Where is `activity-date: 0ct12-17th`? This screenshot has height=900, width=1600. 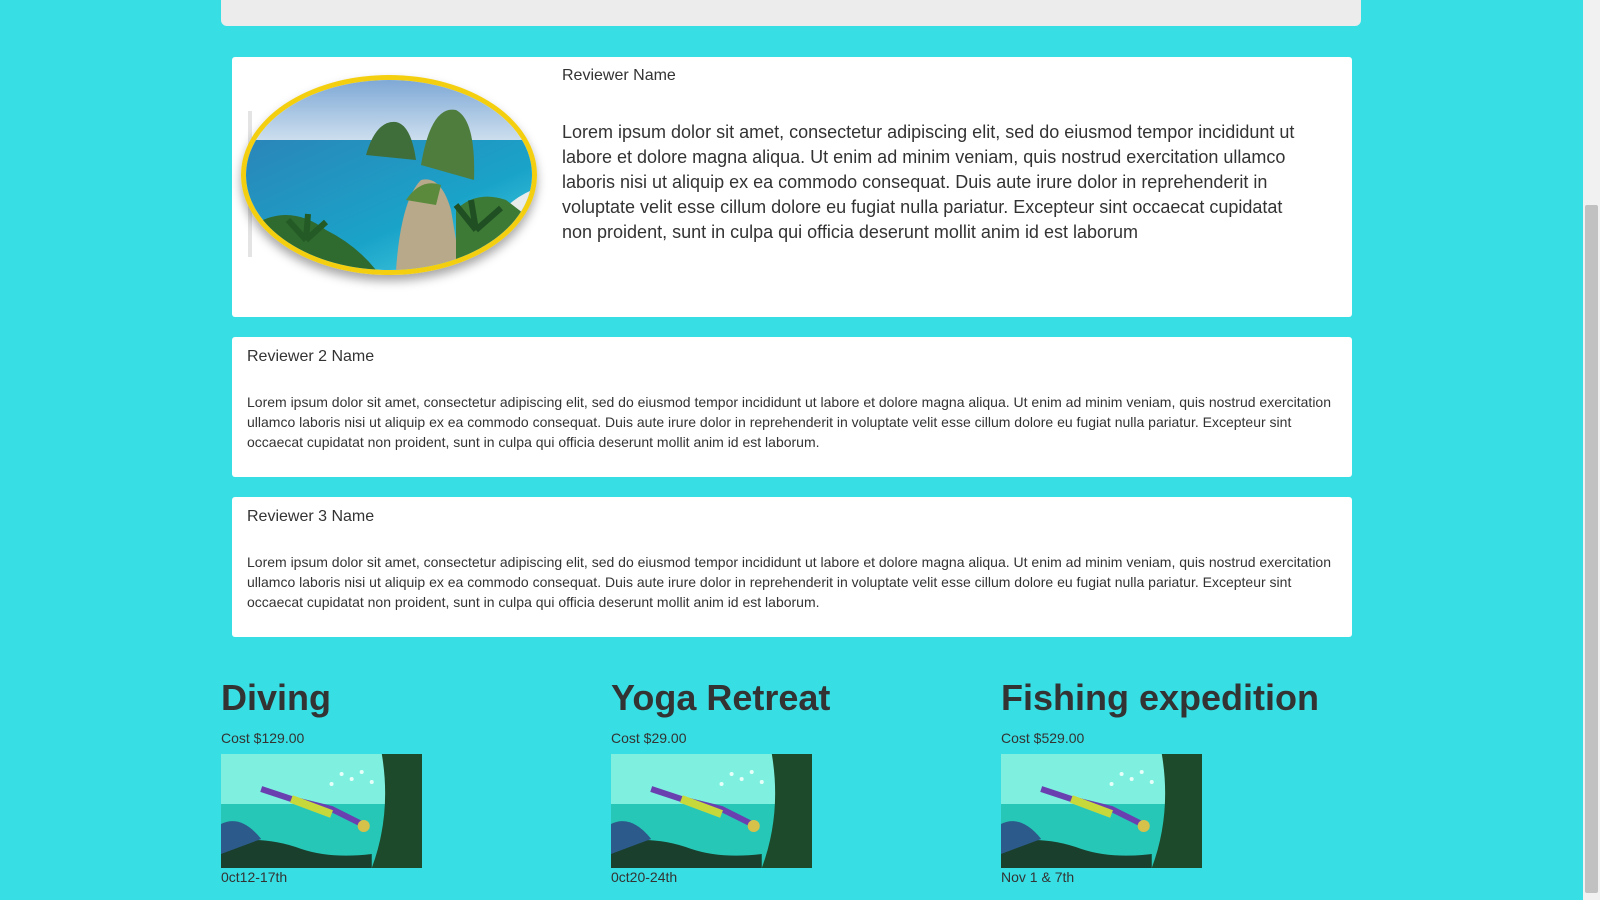 activity-date: 0ct12-17th is located at coordinates (254, 877).